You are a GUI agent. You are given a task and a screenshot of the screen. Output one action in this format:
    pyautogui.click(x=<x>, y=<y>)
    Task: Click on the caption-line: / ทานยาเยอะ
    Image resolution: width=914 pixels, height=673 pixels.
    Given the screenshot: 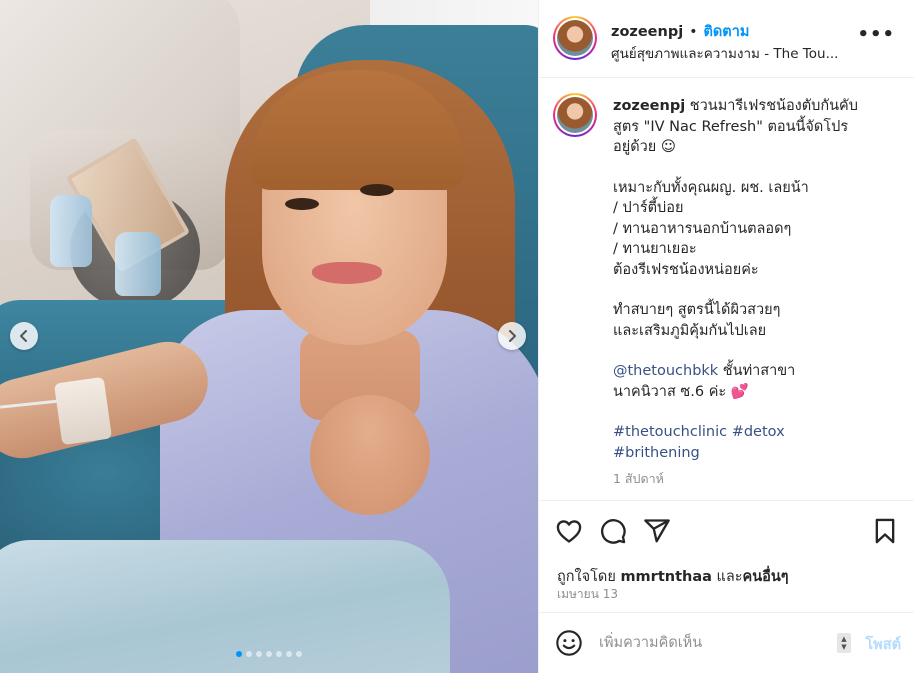 What is the action you would take?
    pyautogui.click(x=655, y=249)
    